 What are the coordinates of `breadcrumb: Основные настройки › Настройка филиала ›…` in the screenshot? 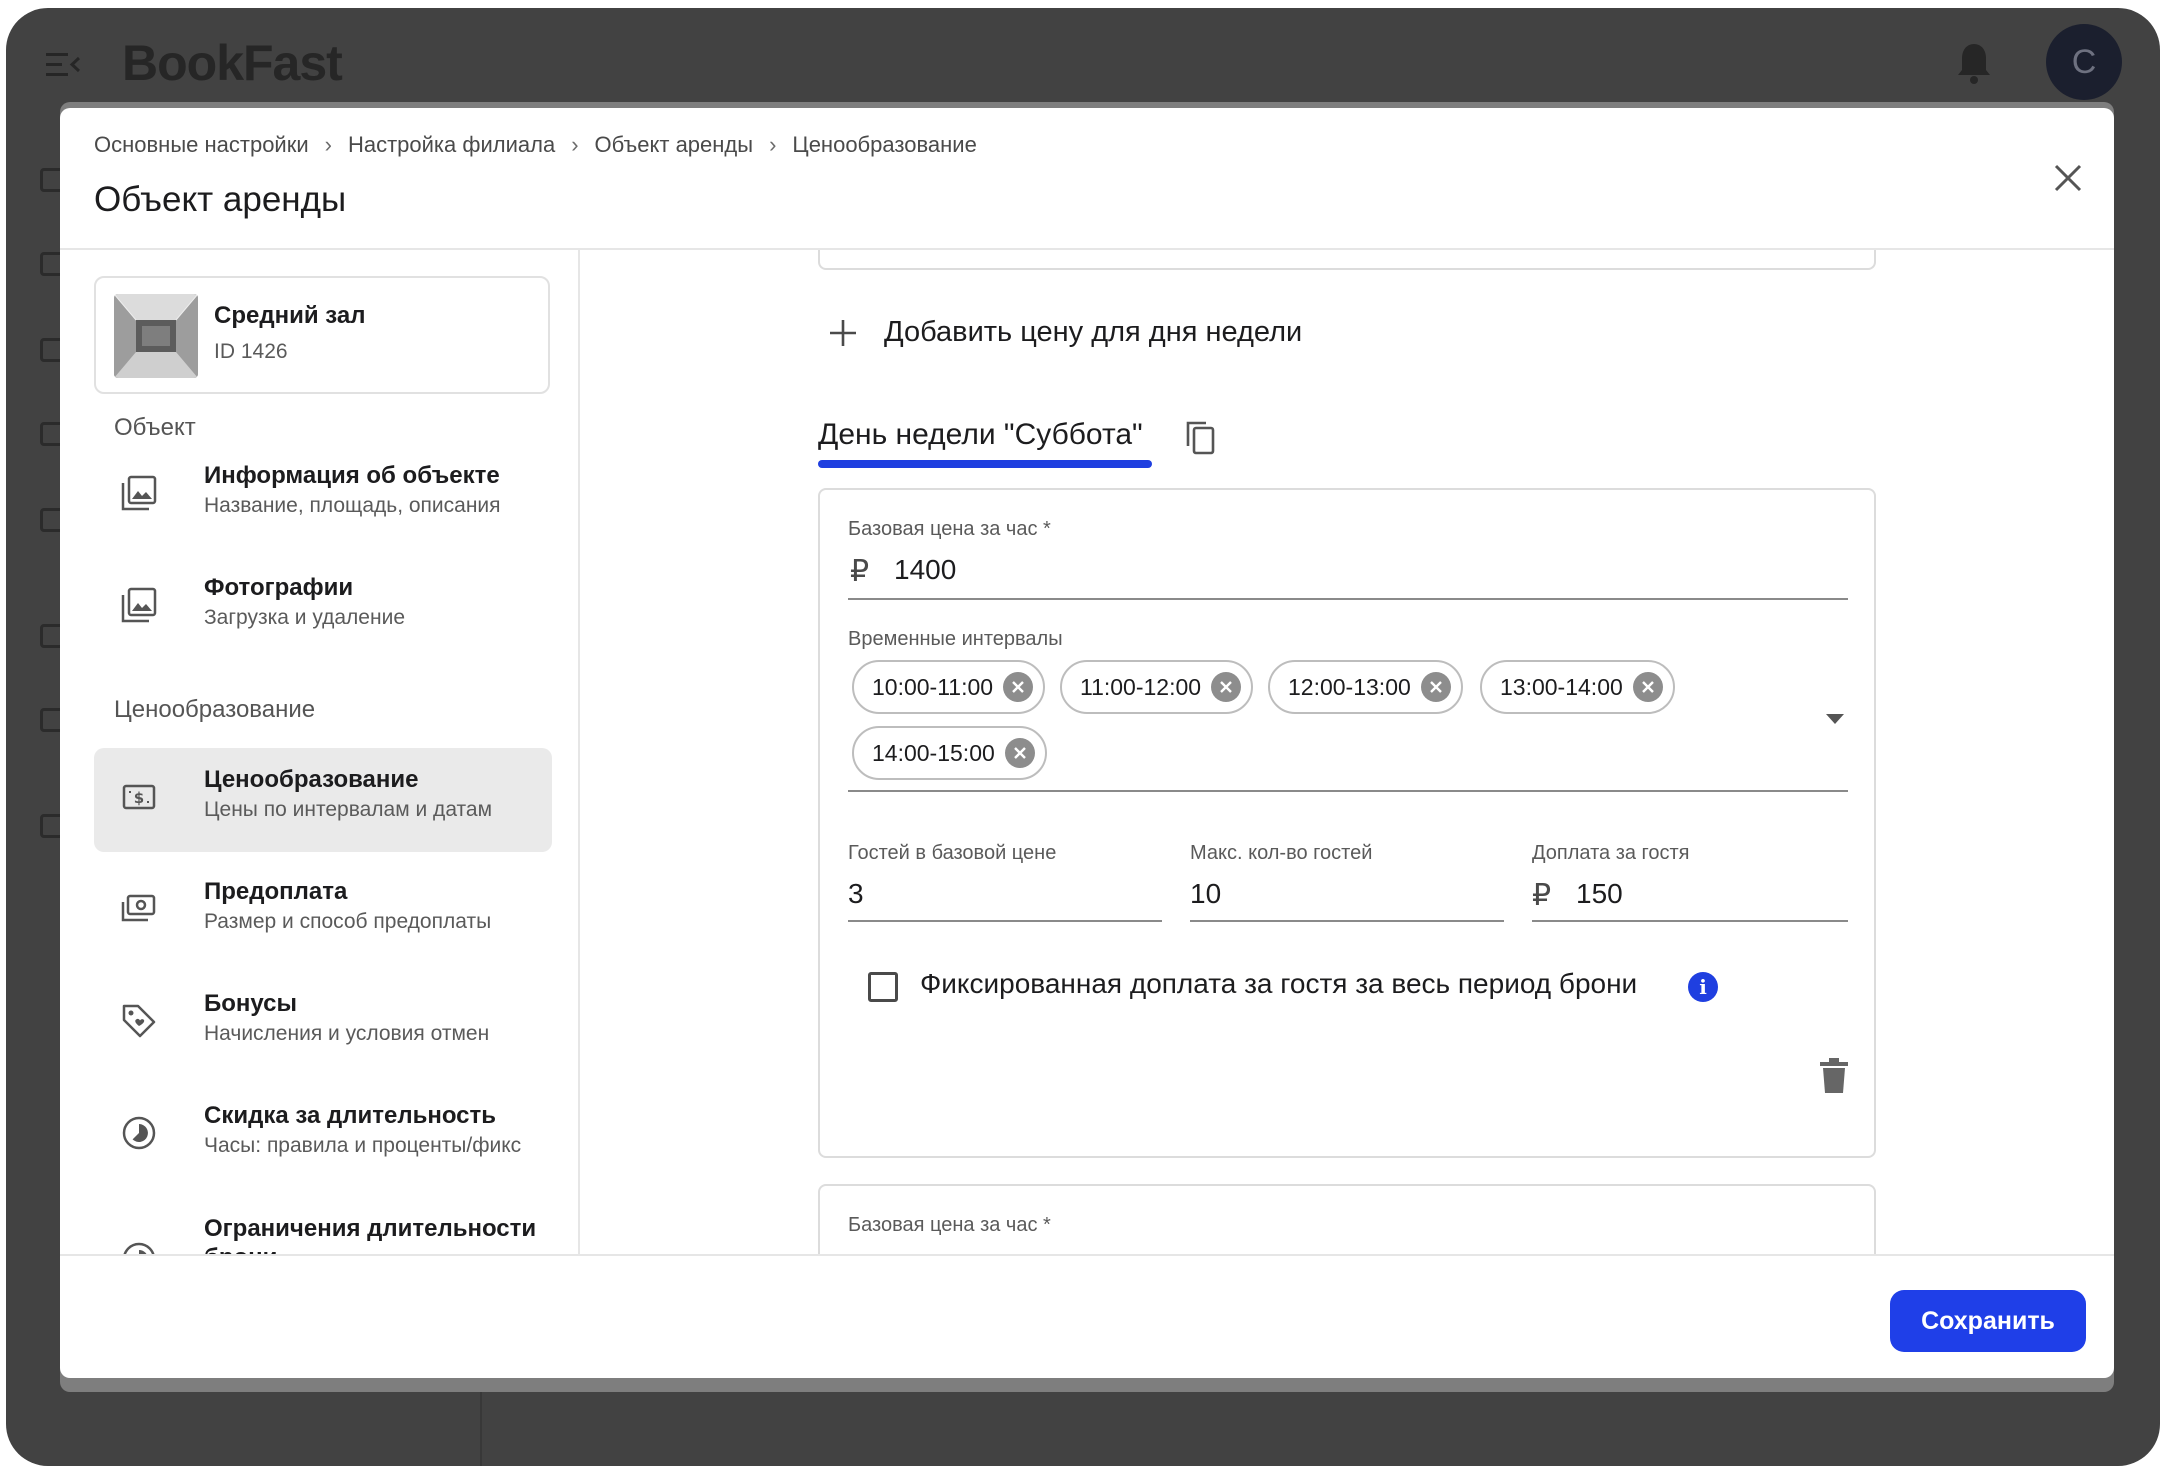 It's located at (535, 145).